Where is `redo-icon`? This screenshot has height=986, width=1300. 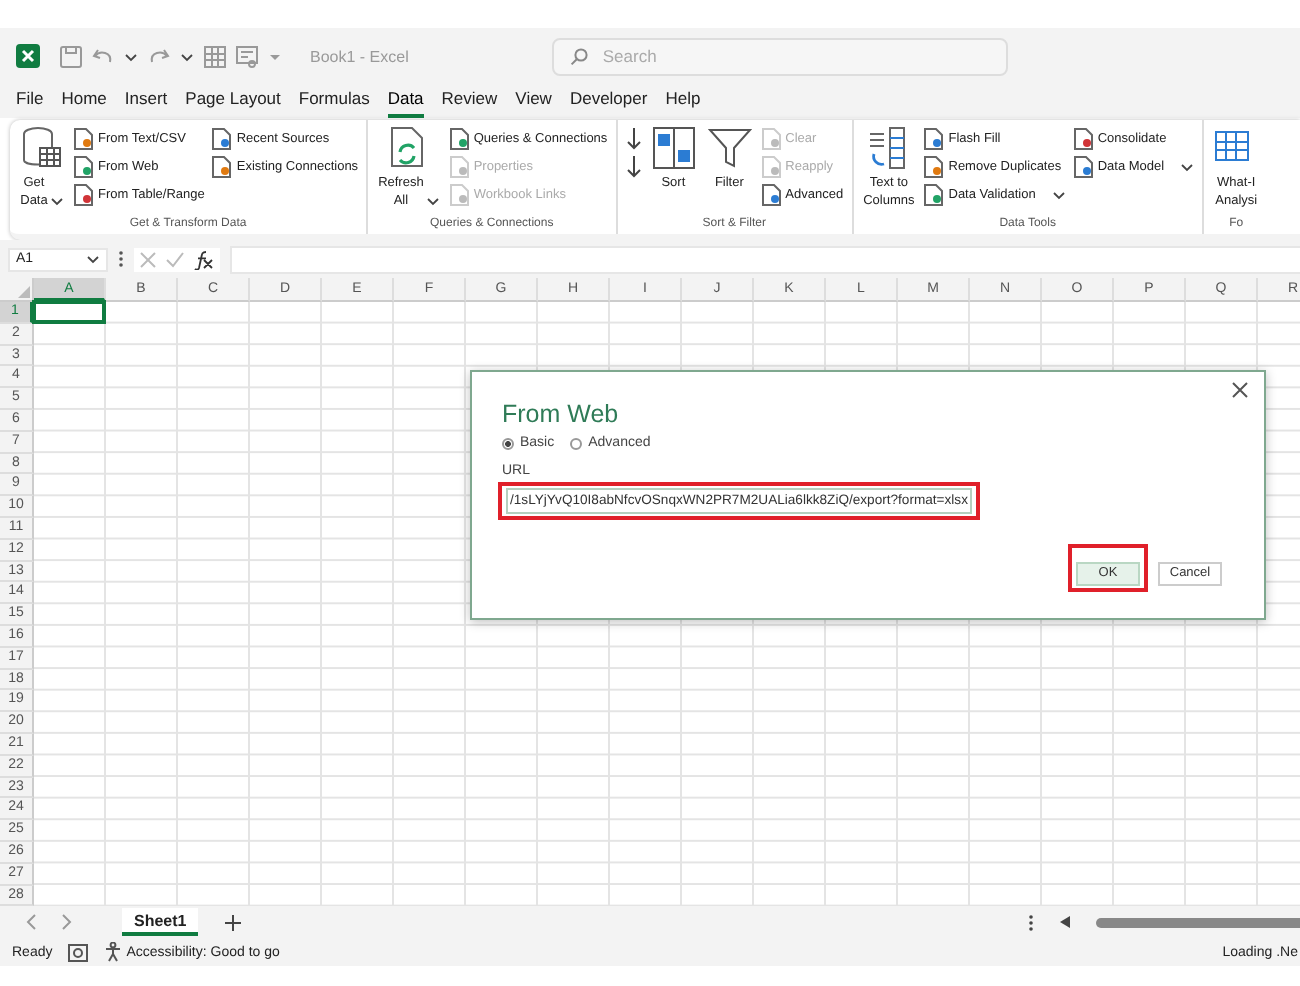
redo-icon is located at coordinates (159, 56).